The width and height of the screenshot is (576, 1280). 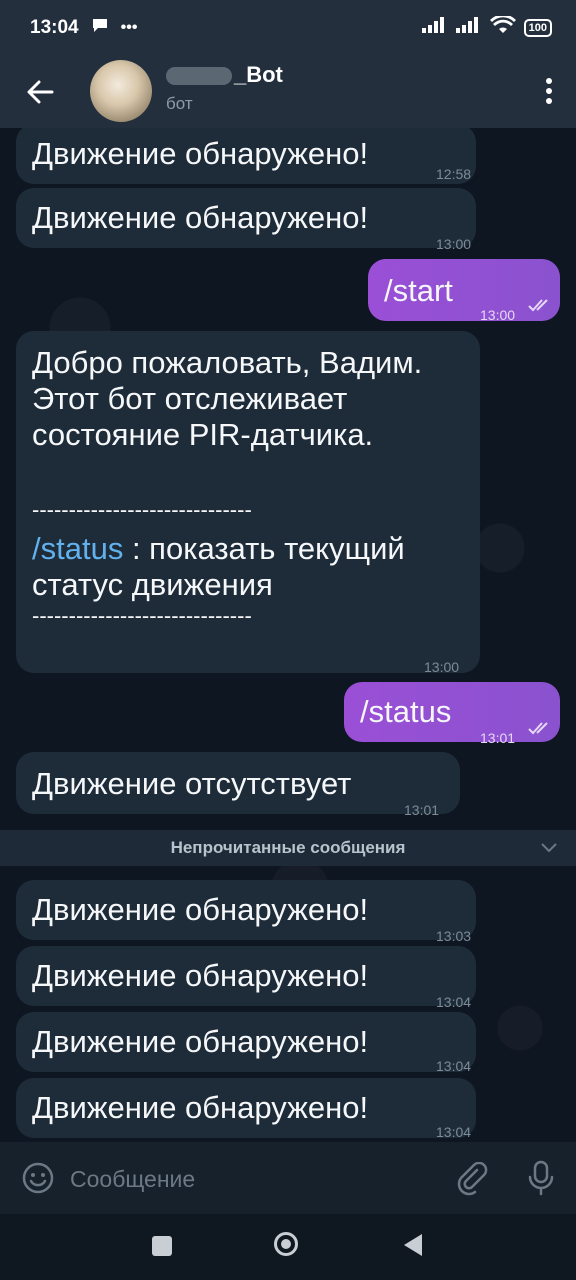 I want to click on status-command-link: /status, so click(x=77, y=548).